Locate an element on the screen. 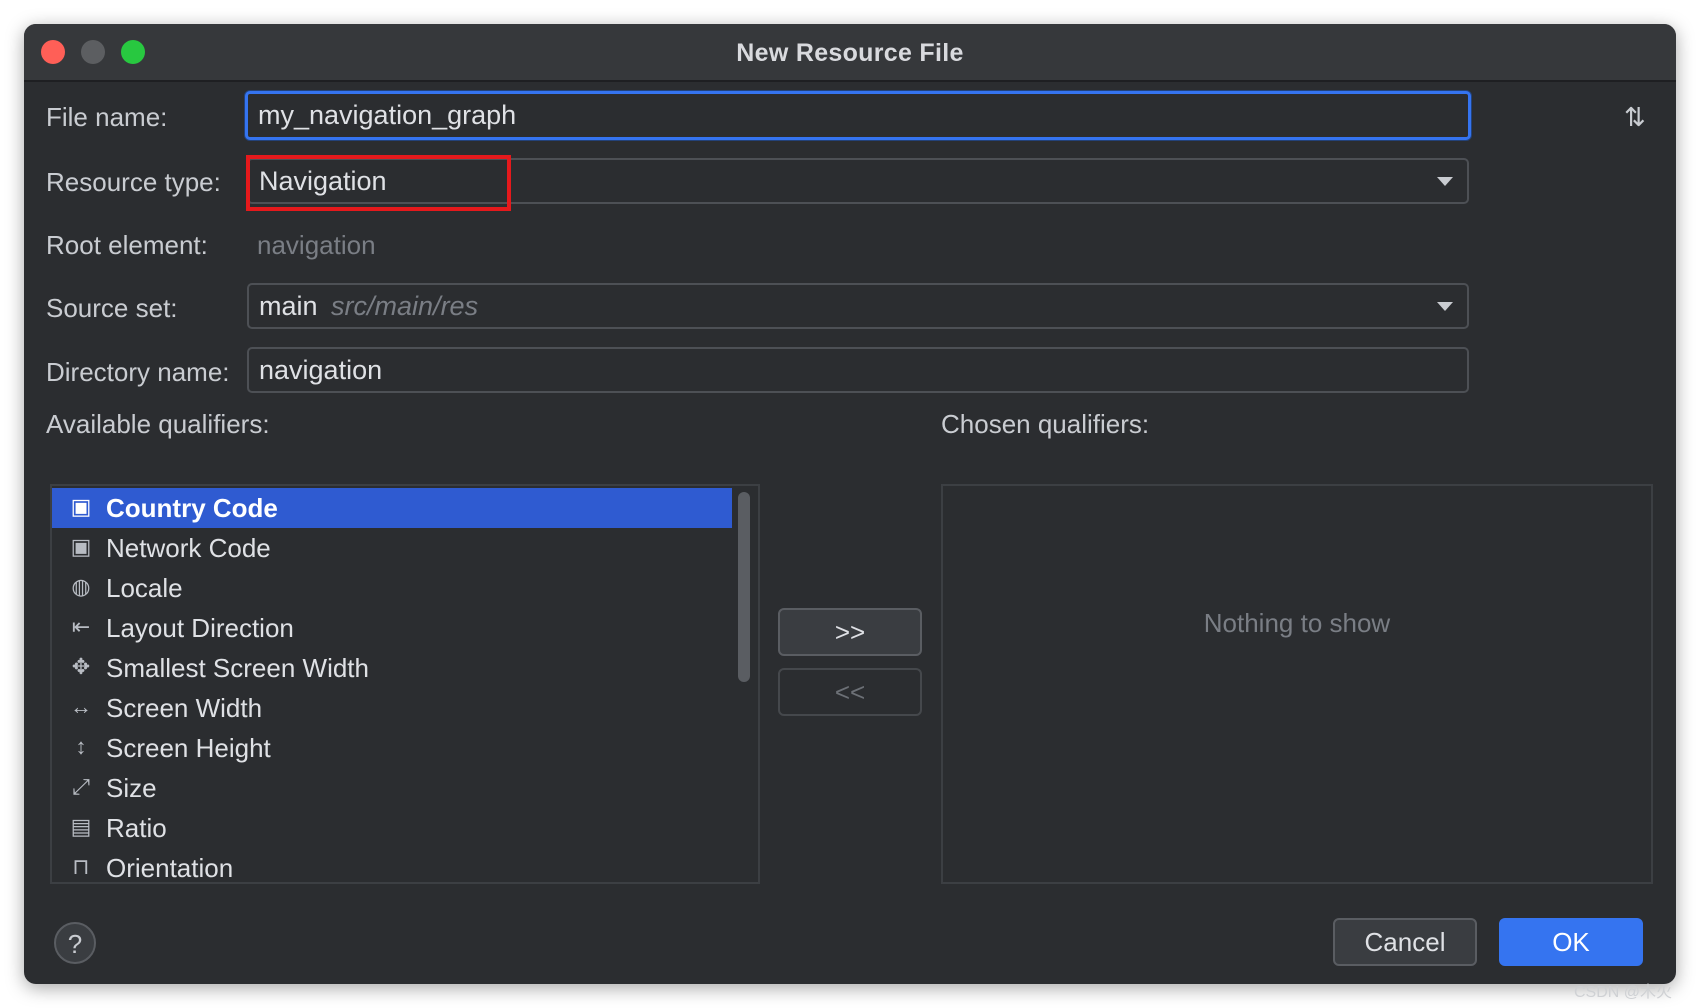 This screenshot has height=1008, width=1700. ratio-icon: ▤ is located at coordinates (81, 826).